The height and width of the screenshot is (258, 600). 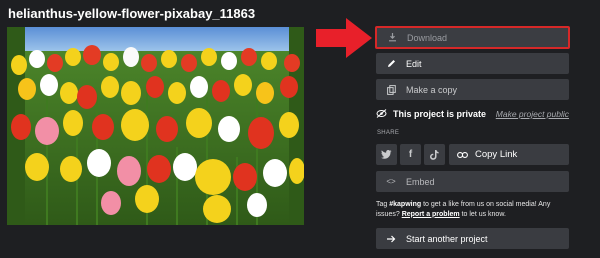 I want to click on edit-button: Edit, so click(x=472, y=63).